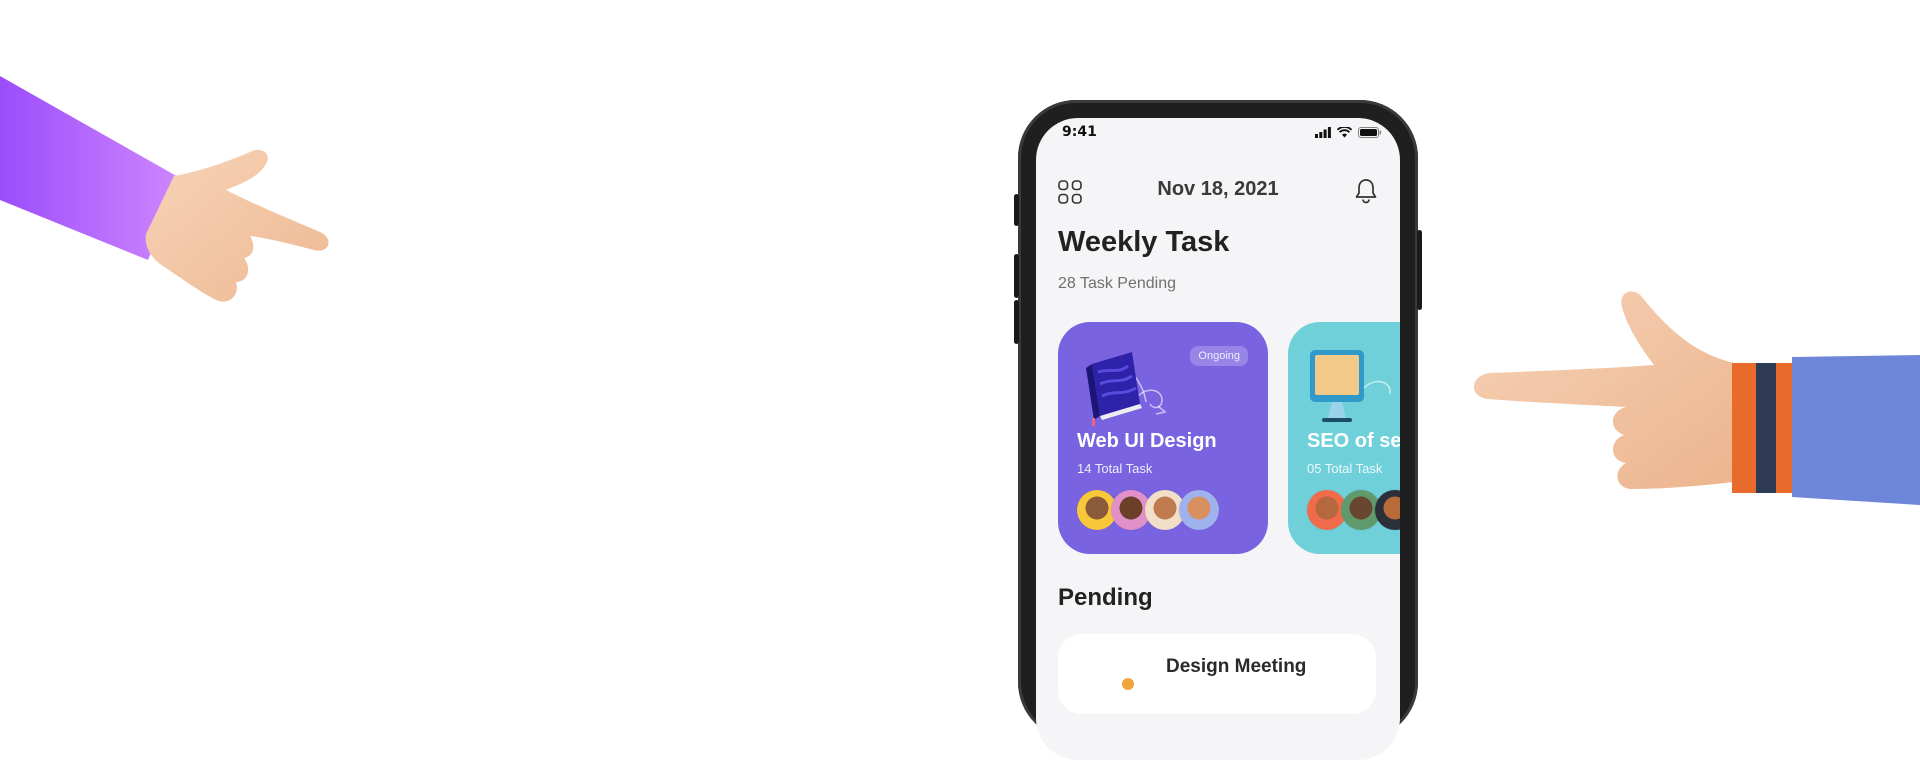  What do you see at coordinates (1370, 132) in the screenshot?
I see `battery-icon` at bounding box center [1370, 132].